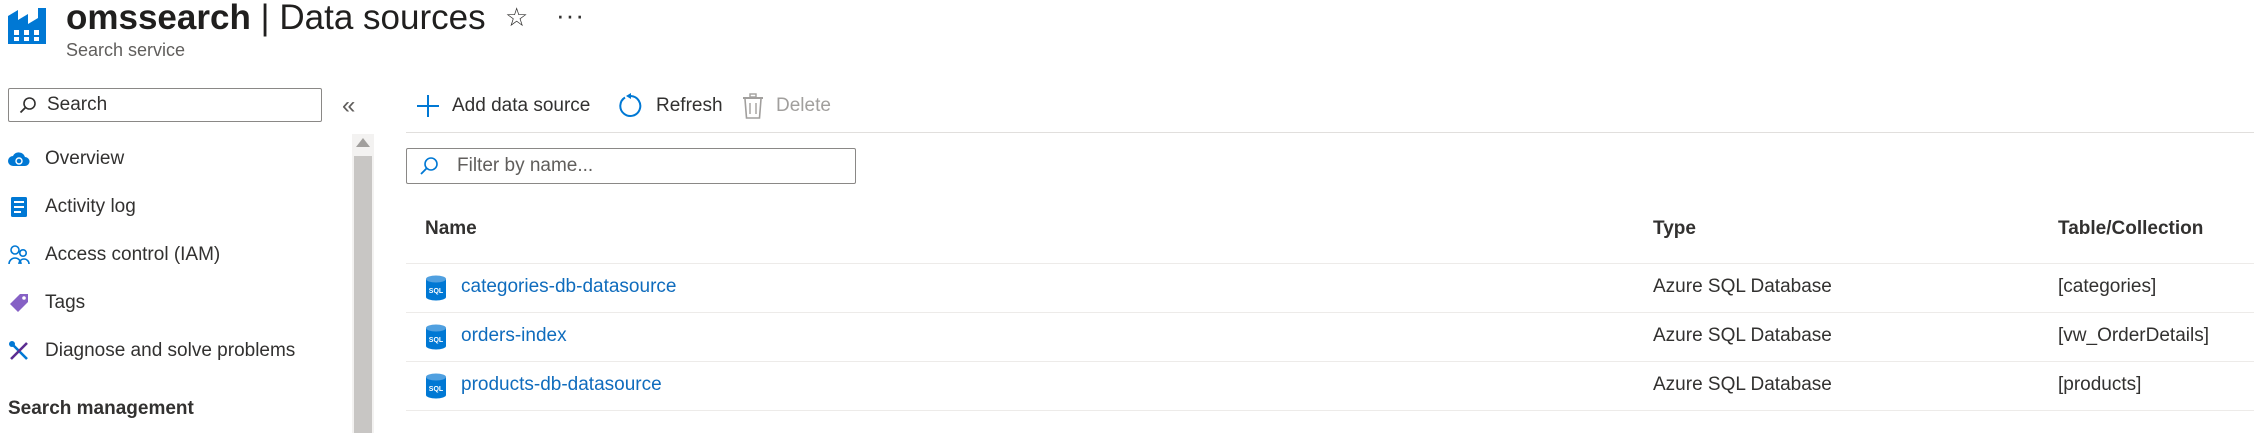 The height and width of the screenshot is (433, 2254). I want to click on tag-icon, so click(19, 303).